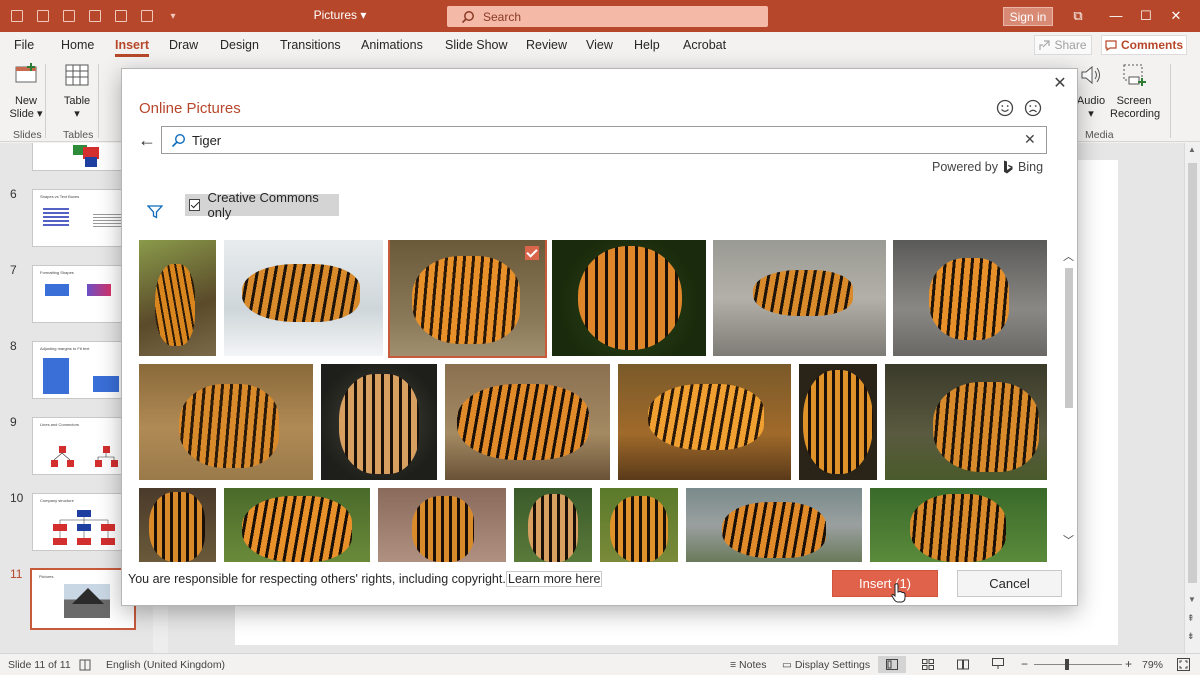 The width and height of the screenshot is (1200, 675). I want to click on document-title-text: Pictures, so click(335, 15).